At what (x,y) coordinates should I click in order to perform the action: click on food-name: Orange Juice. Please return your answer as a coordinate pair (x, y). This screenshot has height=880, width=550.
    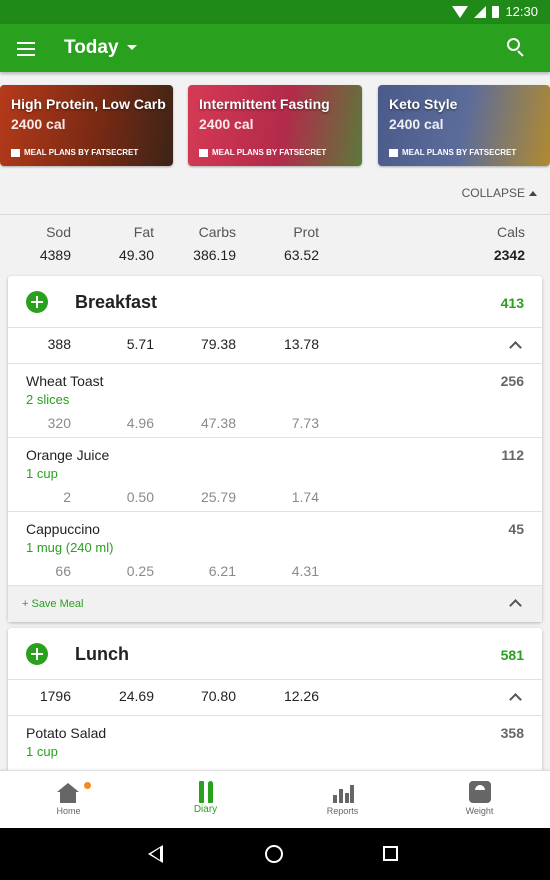
    Looking at the image, I should click on (68, 455).